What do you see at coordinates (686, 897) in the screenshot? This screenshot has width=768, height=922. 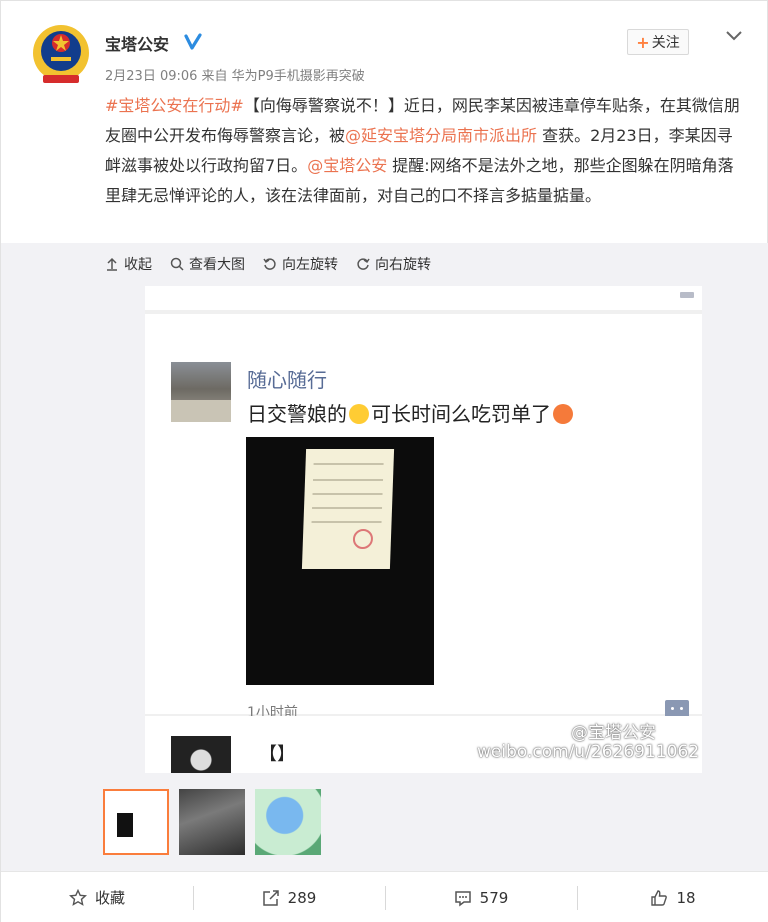 I see `like-count: 18` at bounding box center [686, 897].